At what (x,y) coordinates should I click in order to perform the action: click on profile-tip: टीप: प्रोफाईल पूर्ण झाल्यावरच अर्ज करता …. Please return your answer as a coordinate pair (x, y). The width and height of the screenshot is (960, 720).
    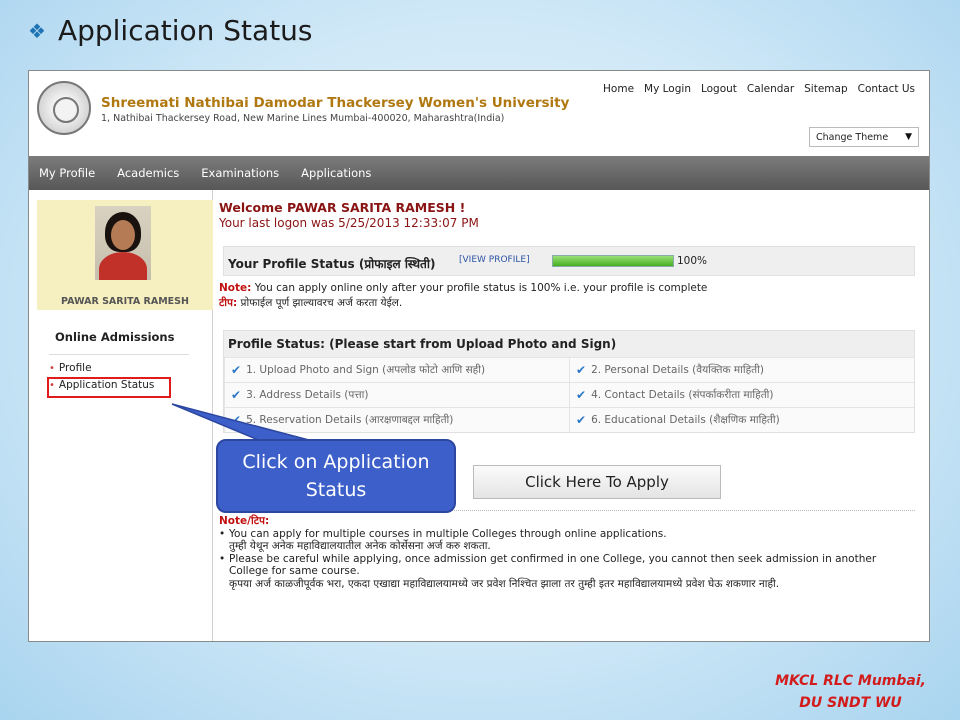
    Looking at the image, I should click on (310, 303).